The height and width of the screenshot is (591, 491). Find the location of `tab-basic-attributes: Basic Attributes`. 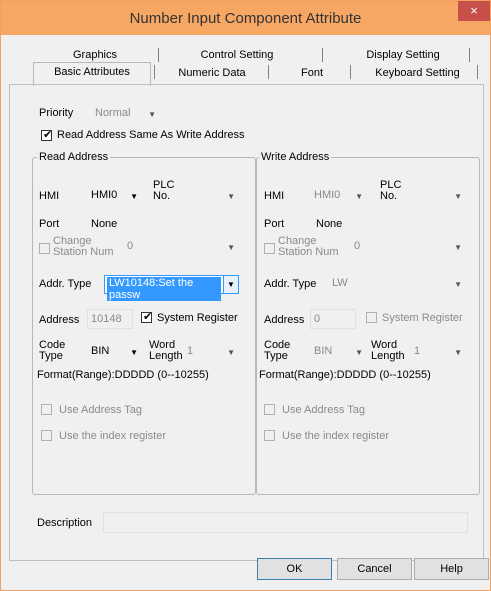

tab-basic-attributes: Basic Attributes is located at coordinates (92, 74).